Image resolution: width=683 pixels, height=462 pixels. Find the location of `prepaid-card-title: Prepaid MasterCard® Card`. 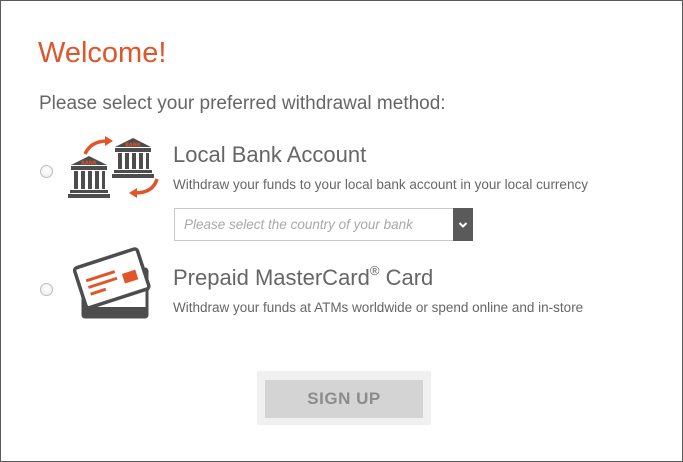

prepaid-card-title: Prepaid MasterCard® Card is located at coordinates (303, 277).